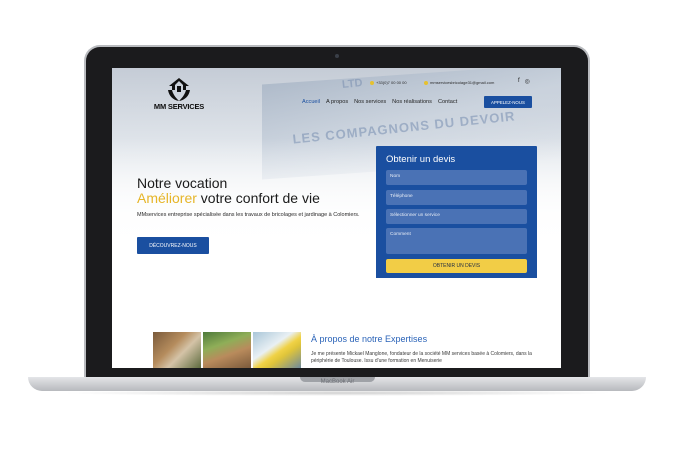 This screenshot has height=455, width=675. I want to click on nav-item-contact: Contact, so click(447, 102).